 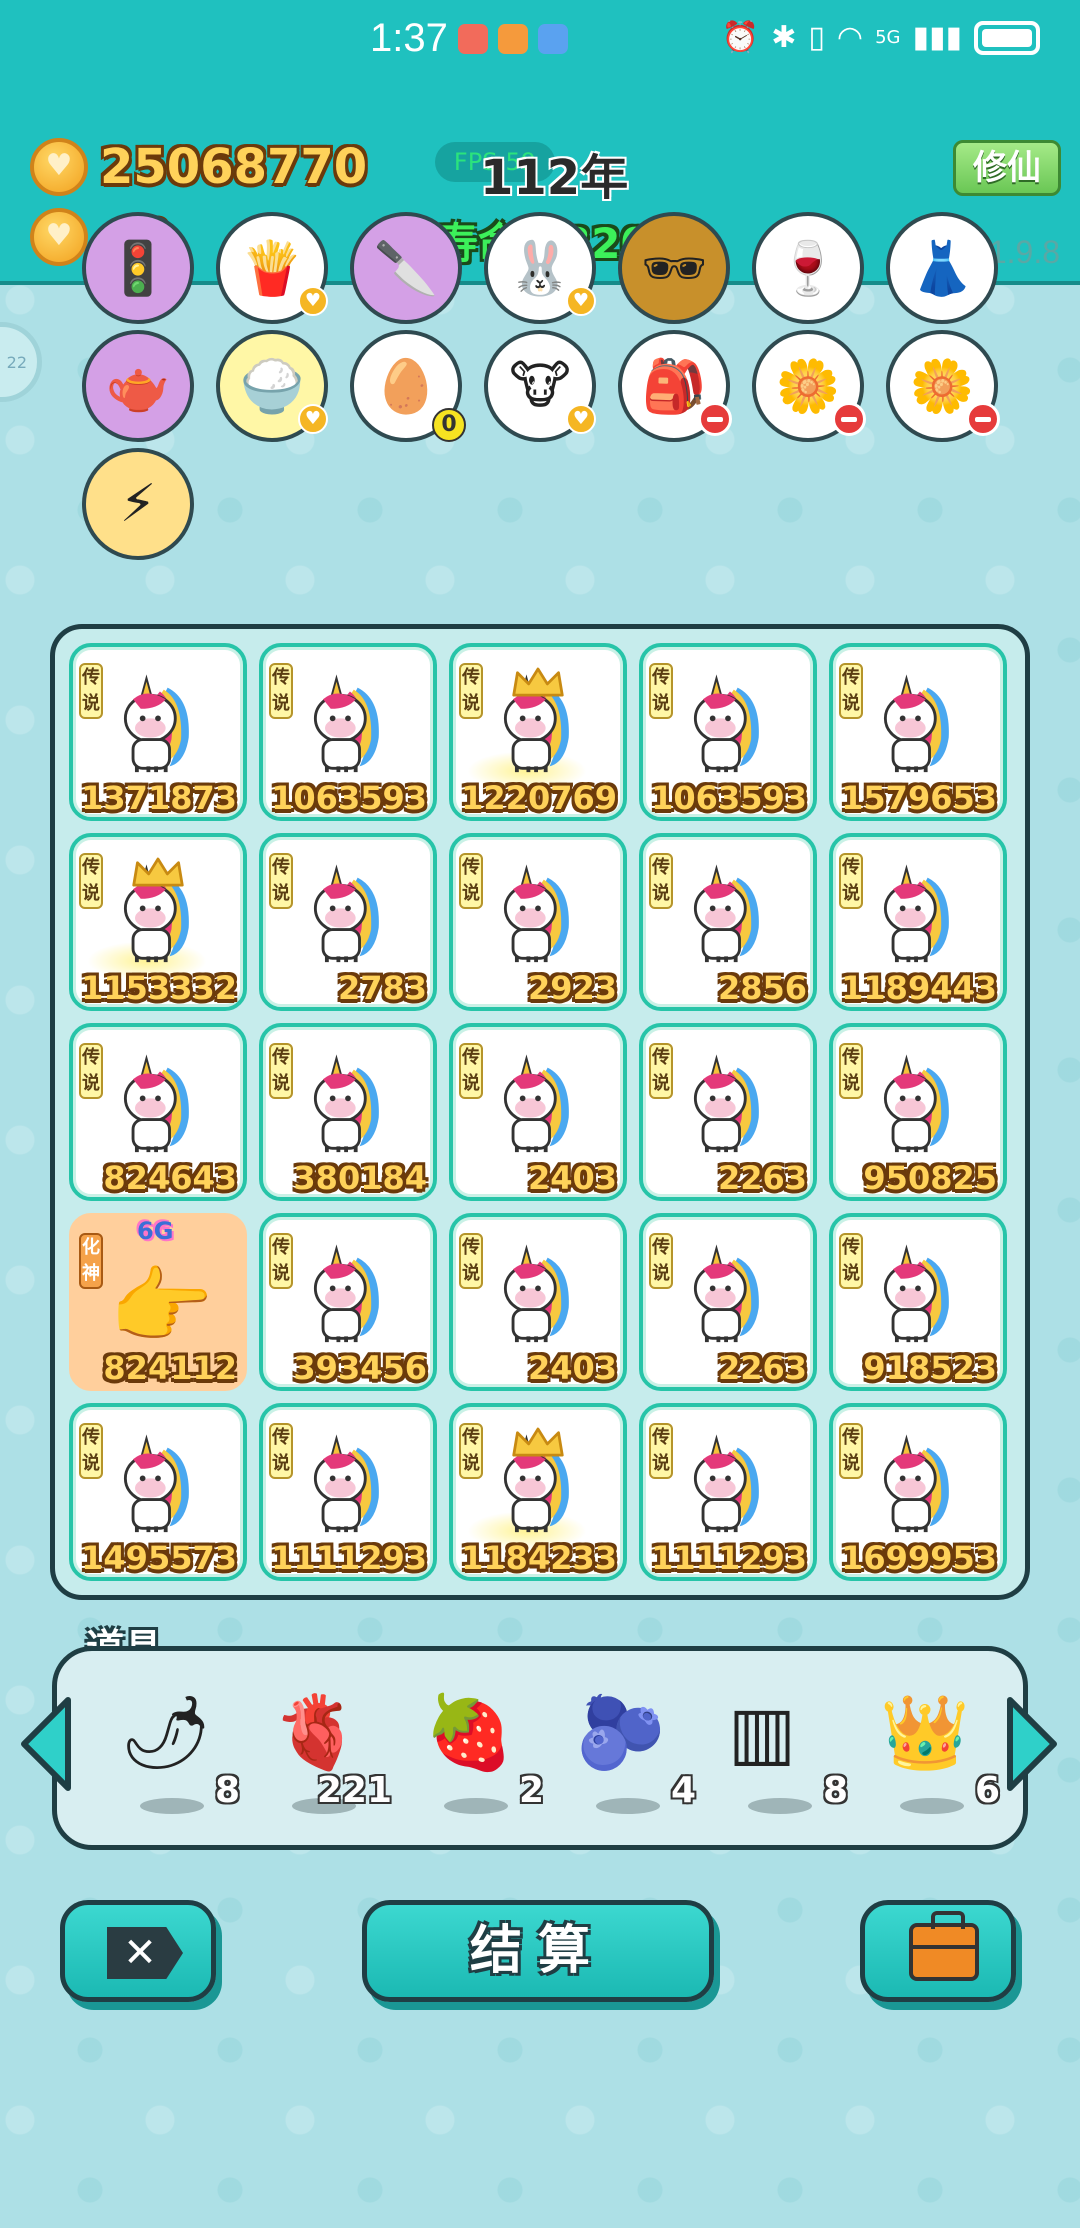 I want to click on board-cell: 传说 824643, so click(x=158, y=1112).